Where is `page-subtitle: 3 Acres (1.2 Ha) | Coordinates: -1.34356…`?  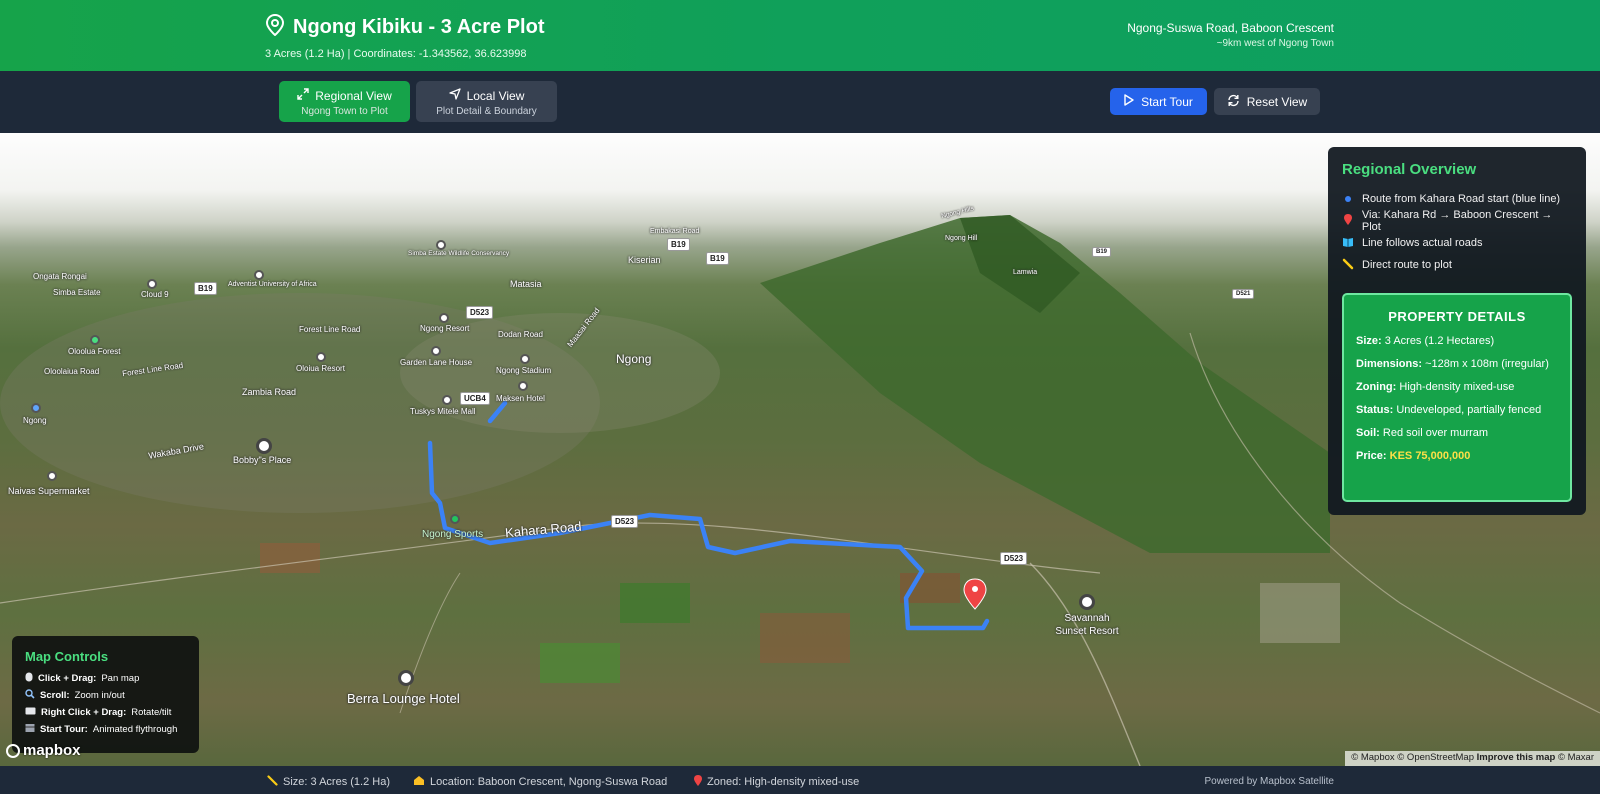 page-subtitle: 3 Acres (1.2 Ha) | Coordinates: -1.34356… is located at coordinates (396, 54).